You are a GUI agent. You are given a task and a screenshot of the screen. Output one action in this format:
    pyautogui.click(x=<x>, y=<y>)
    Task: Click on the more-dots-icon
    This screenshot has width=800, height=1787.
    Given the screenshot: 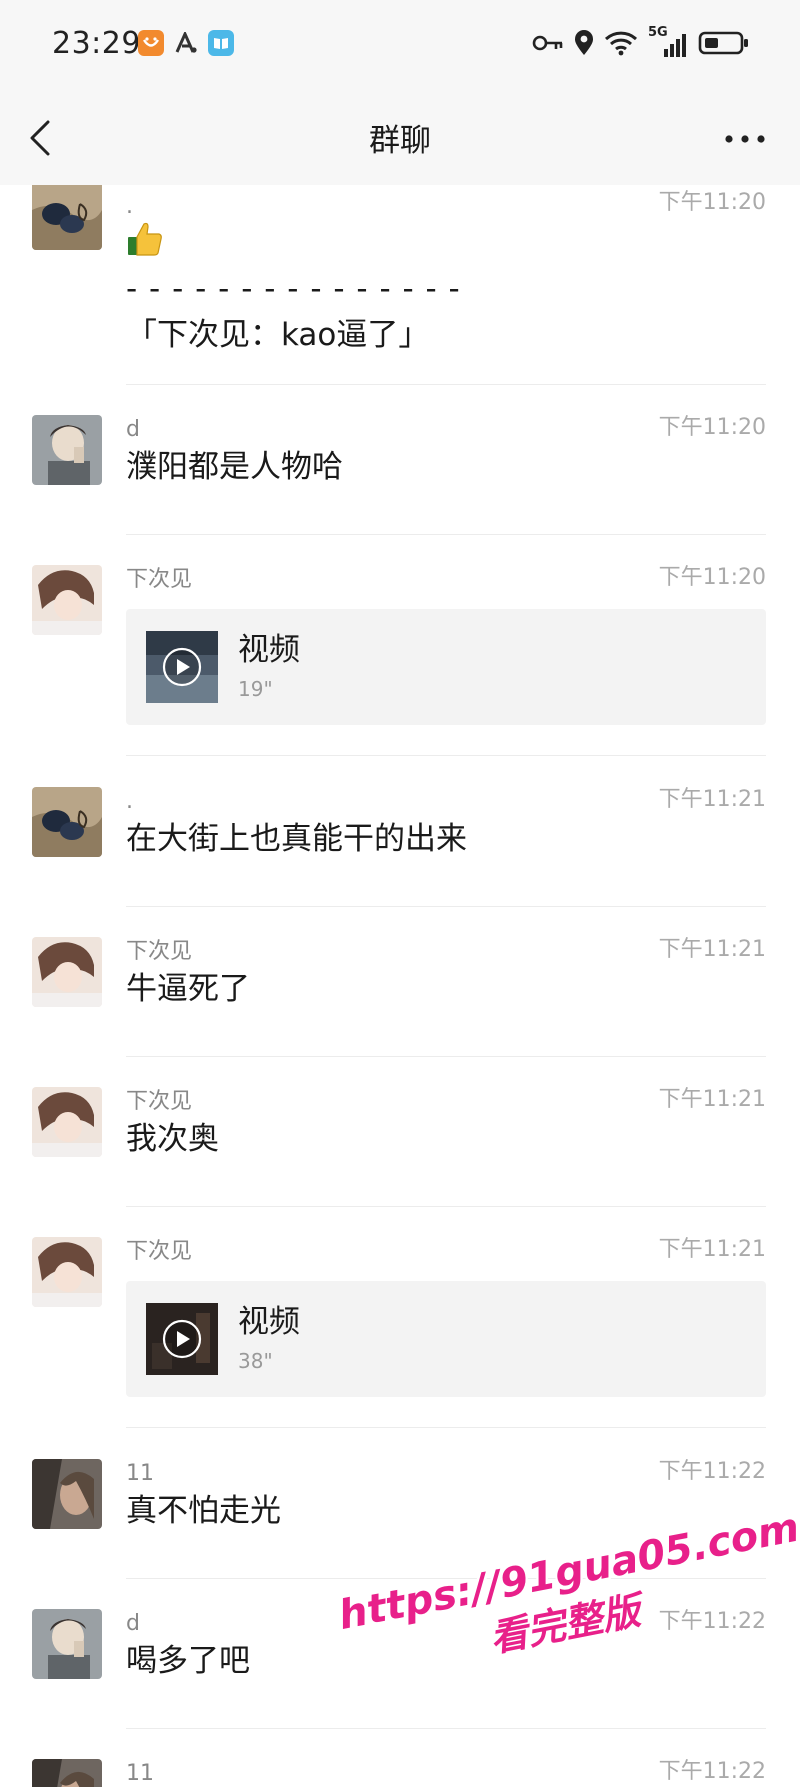 What is the action you would take?
    pyautogui.click(x=745, y=139)
    